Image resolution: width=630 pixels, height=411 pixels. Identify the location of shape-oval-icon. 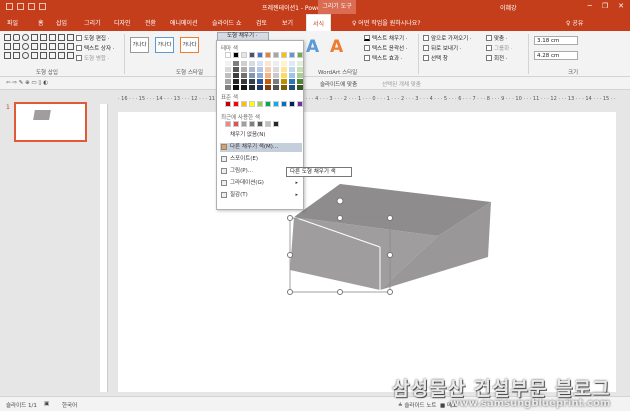
(25, 55).